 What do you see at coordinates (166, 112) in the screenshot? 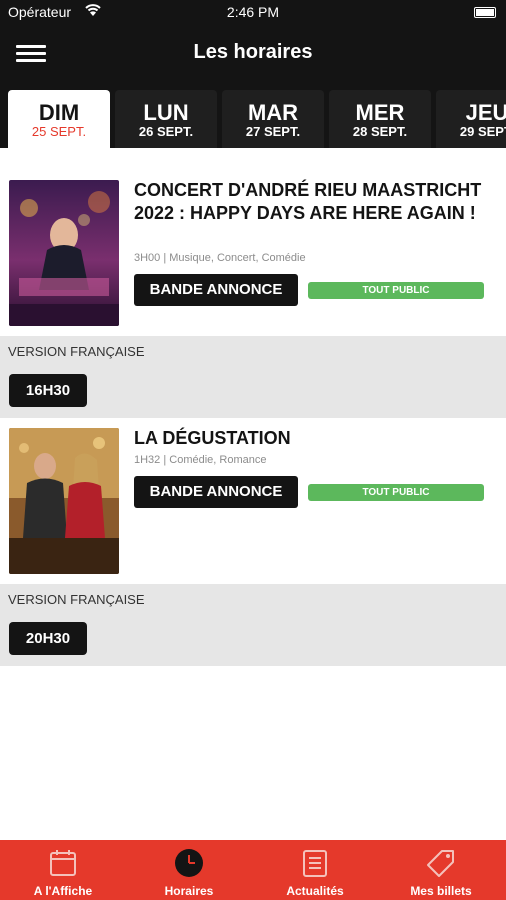
I see `date-tab-day: LUN` at bounding box center [166, 112].